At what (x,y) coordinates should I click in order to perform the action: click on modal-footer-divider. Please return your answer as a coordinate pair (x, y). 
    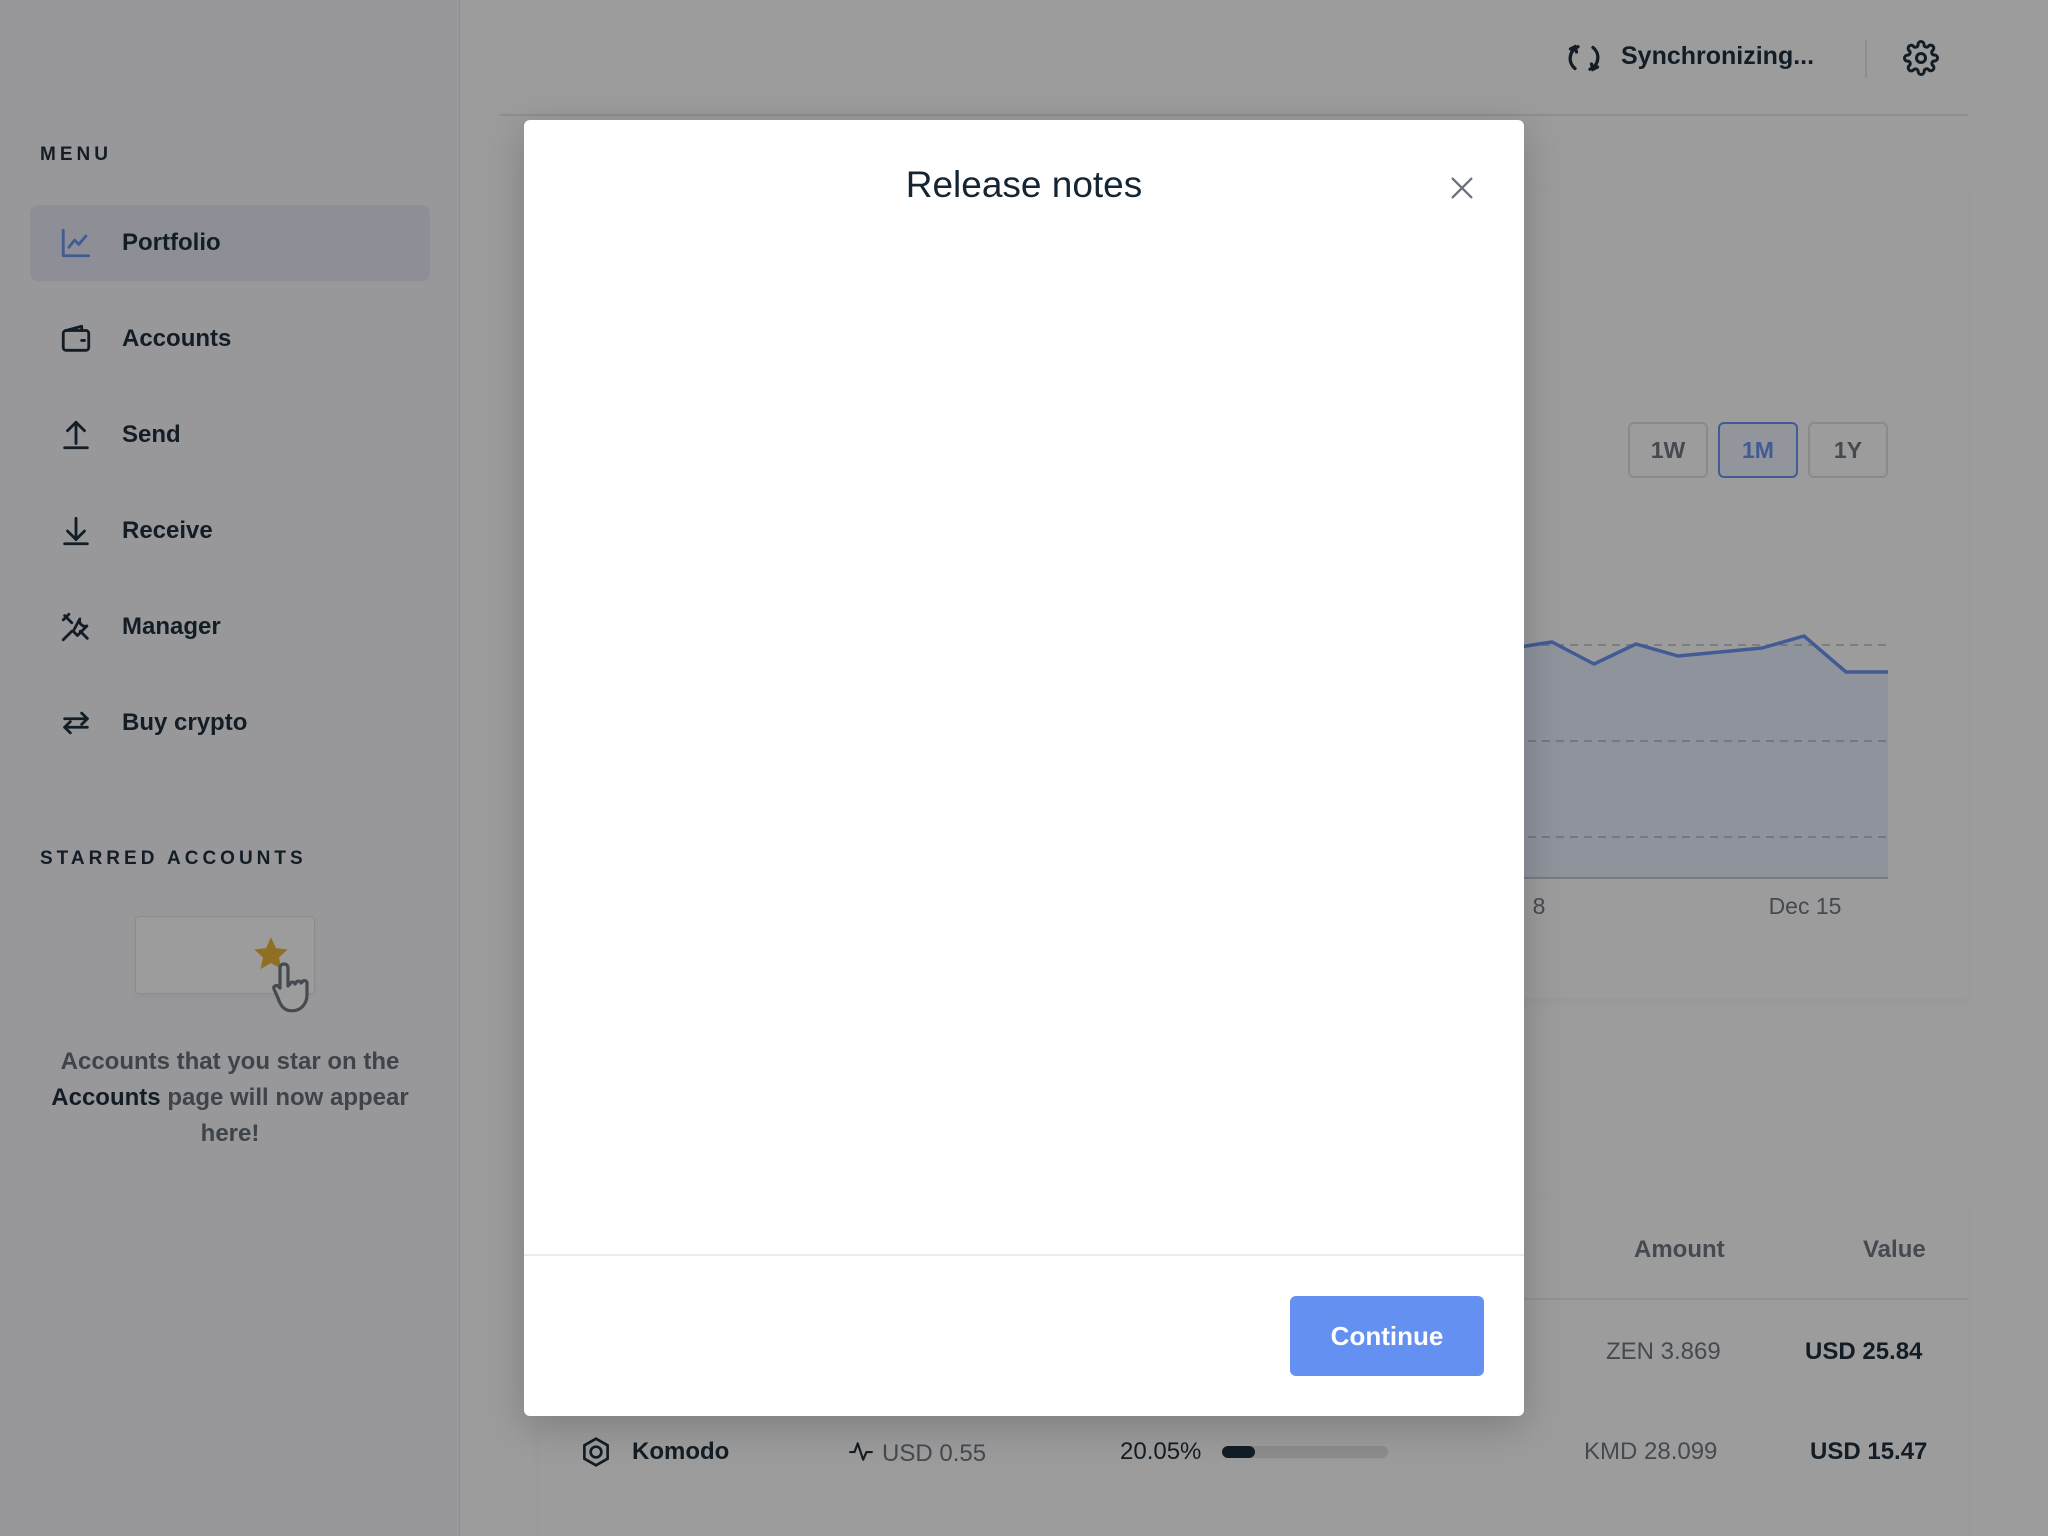
    Looking at the image, I should click on (1024, 1255).